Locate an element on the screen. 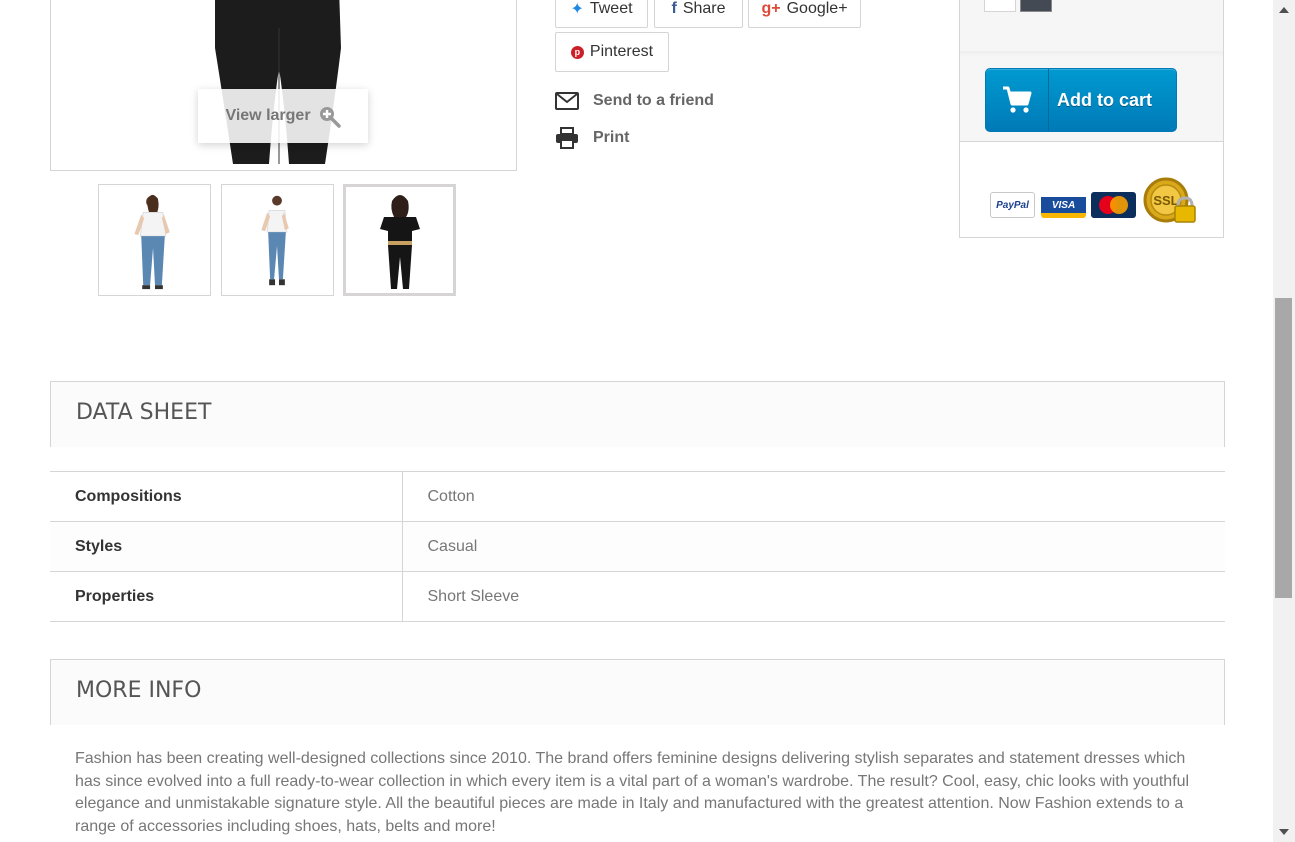  googleplus-button: g+ Google+ is located at coordinates (804, 14).